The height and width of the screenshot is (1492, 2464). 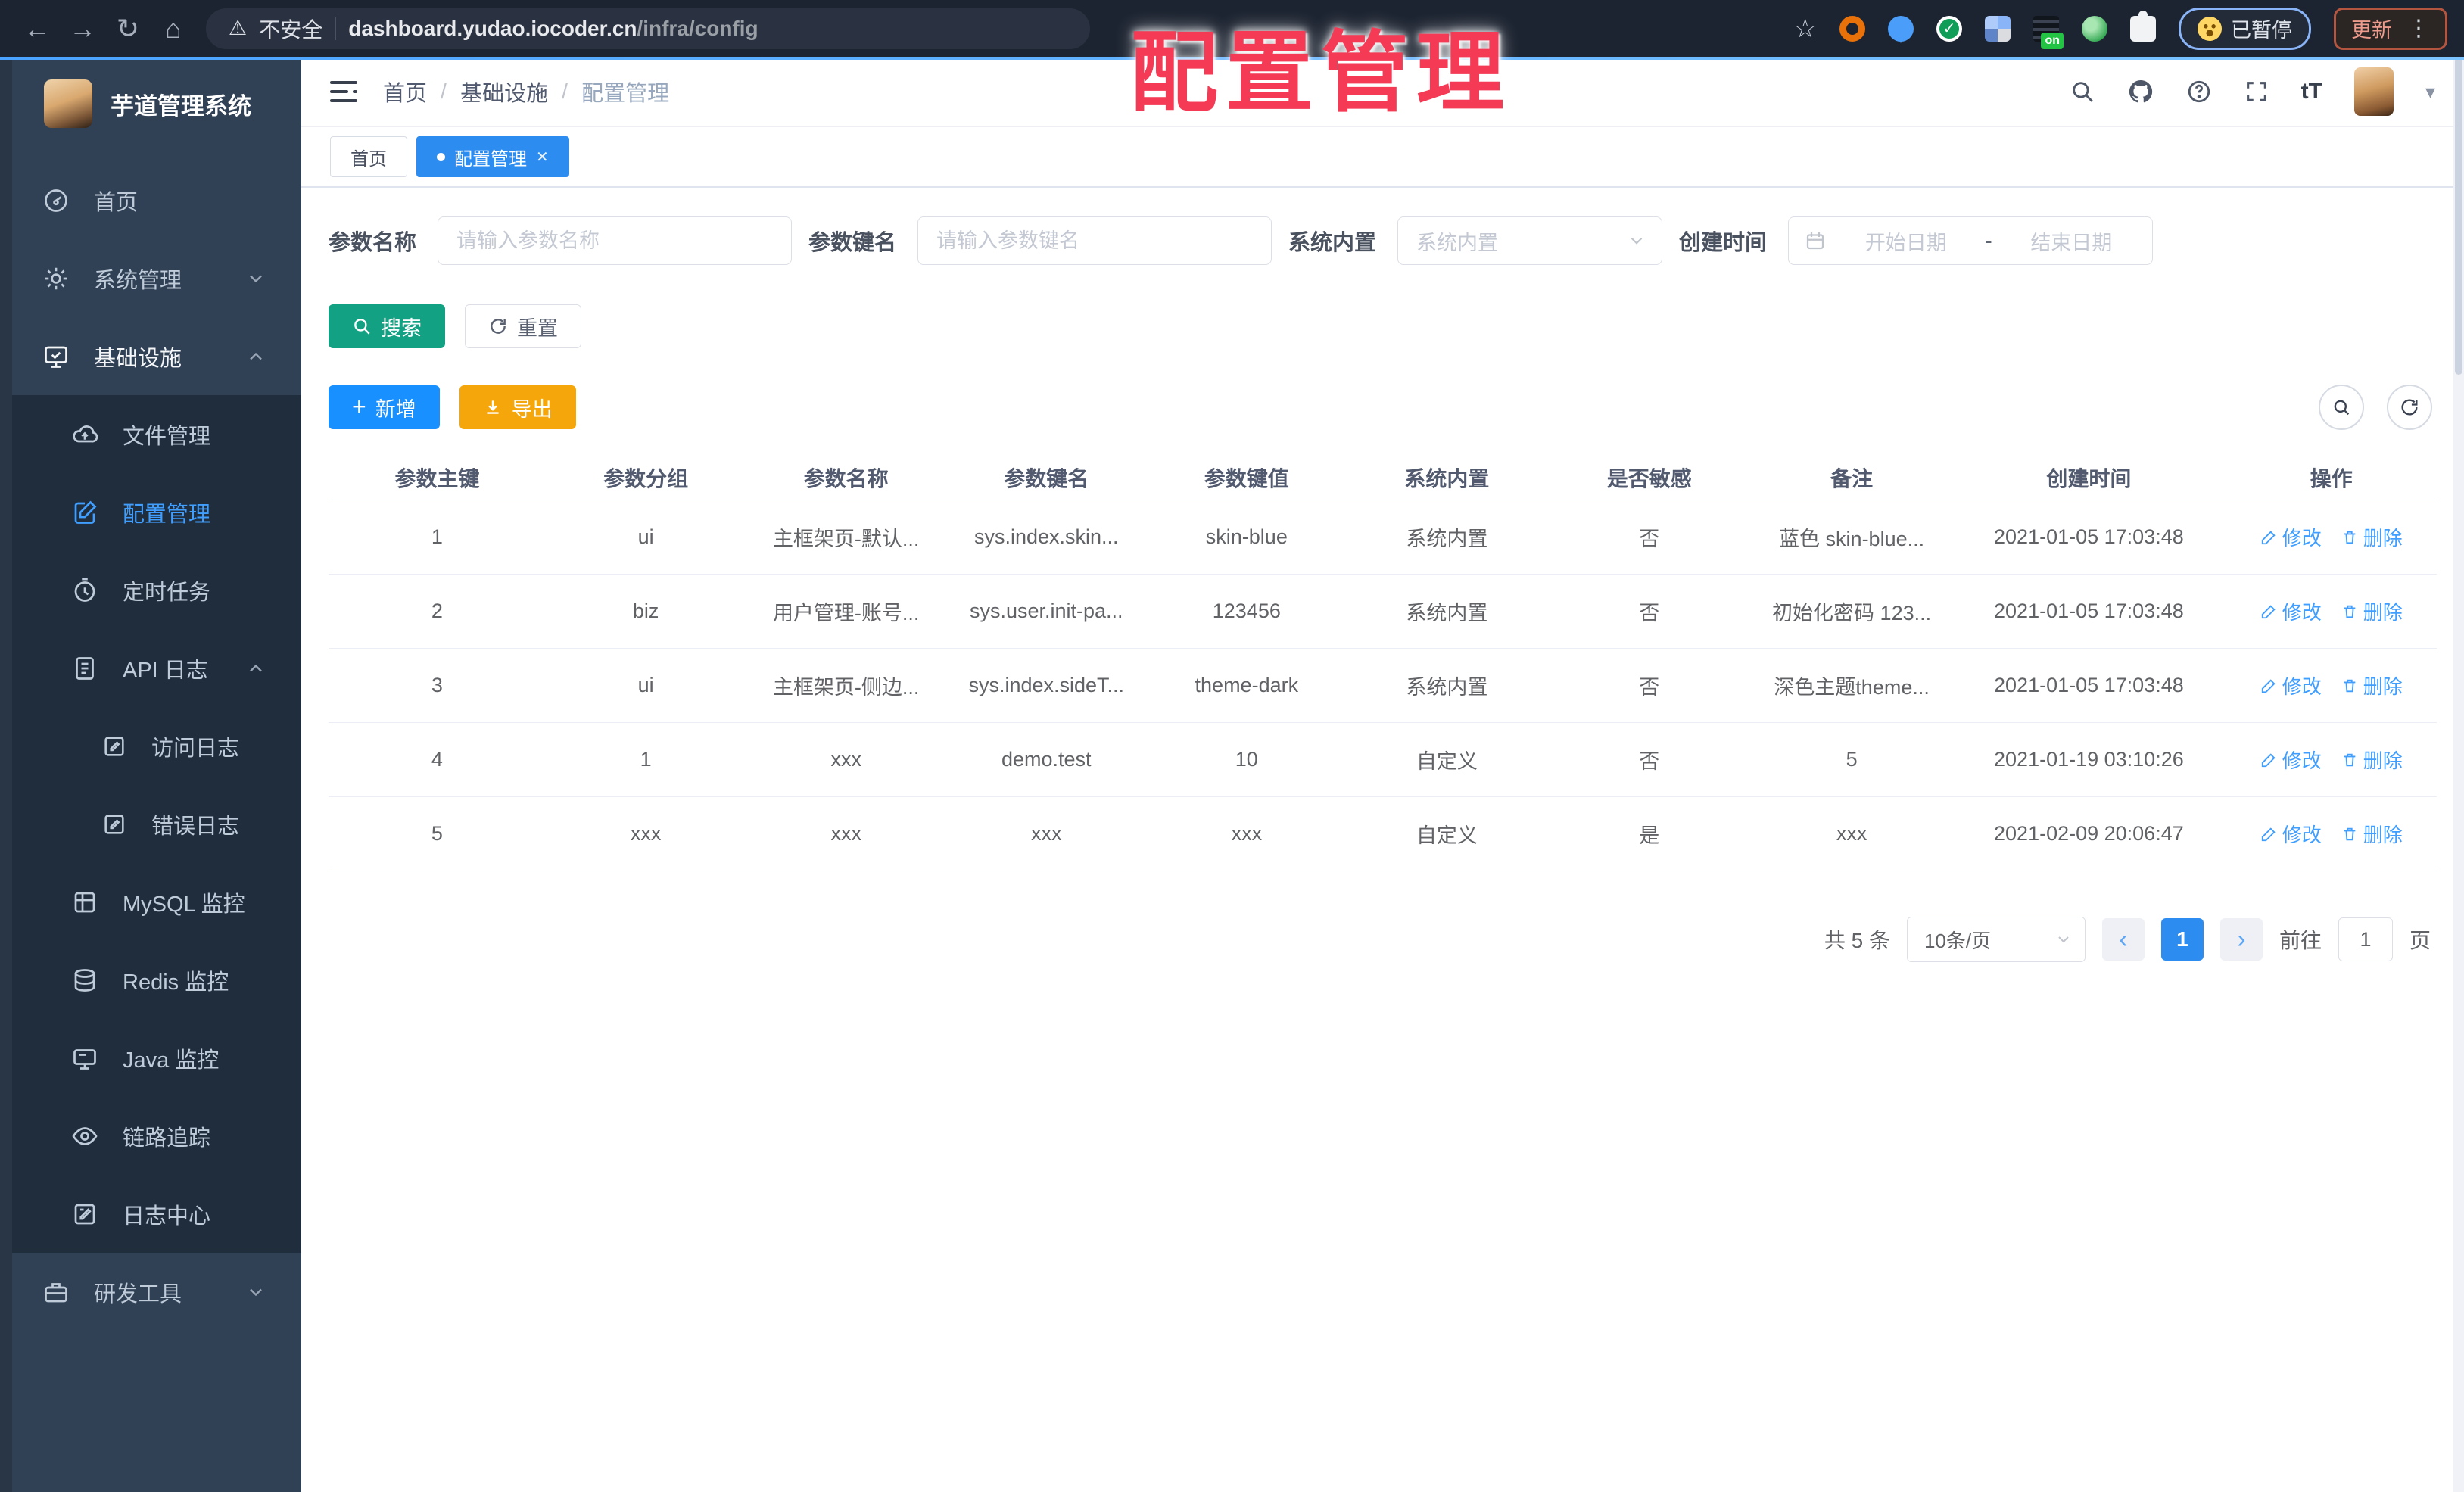 I want to click on sidebar-item-label: Java 监控, so click(x=171, y=1060).